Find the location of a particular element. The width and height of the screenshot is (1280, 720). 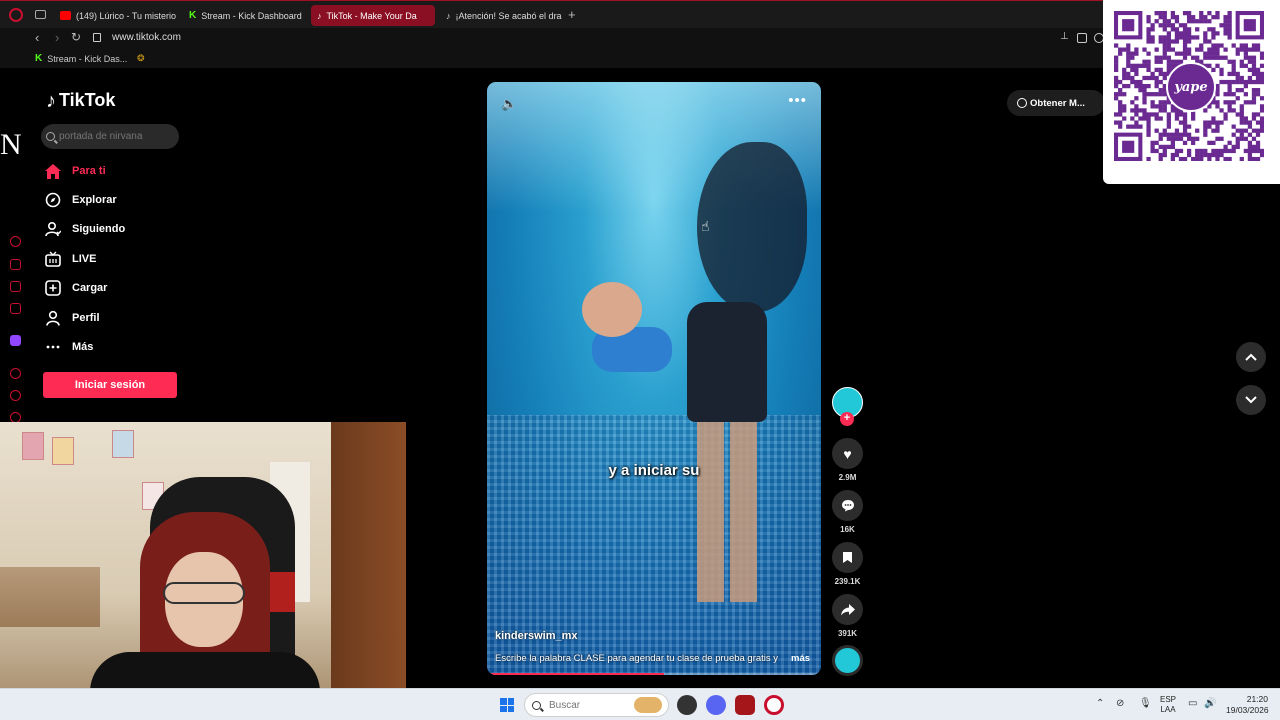

search-highlight-icon is located at coordinates (648, 705).